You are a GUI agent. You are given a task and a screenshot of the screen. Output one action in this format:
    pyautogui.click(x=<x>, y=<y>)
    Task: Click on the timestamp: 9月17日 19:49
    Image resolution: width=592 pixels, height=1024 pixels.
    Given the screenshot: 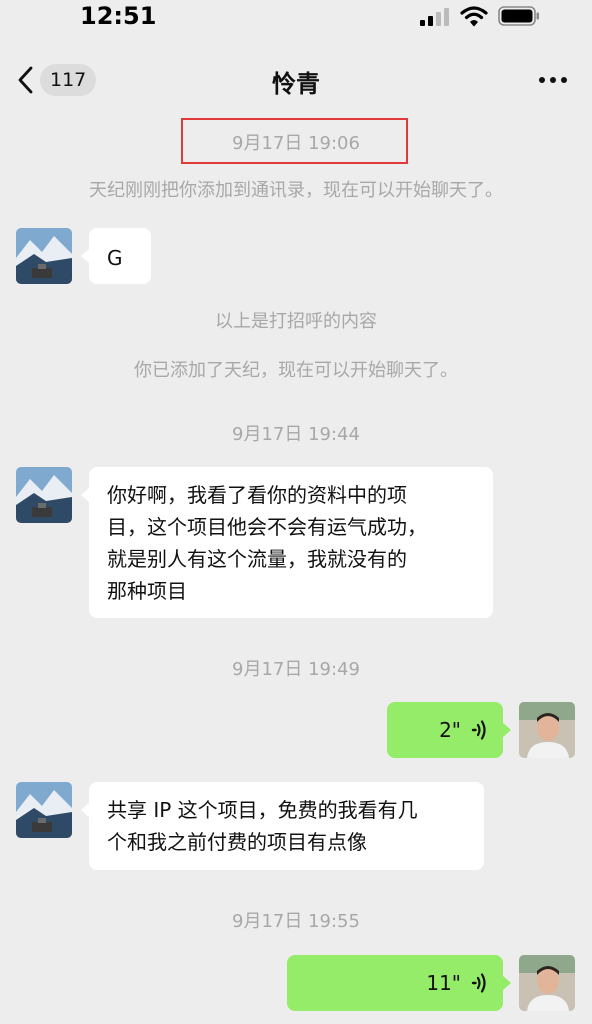 What is the action you would take?
    pyautogui.click(x=296, y=669)
    